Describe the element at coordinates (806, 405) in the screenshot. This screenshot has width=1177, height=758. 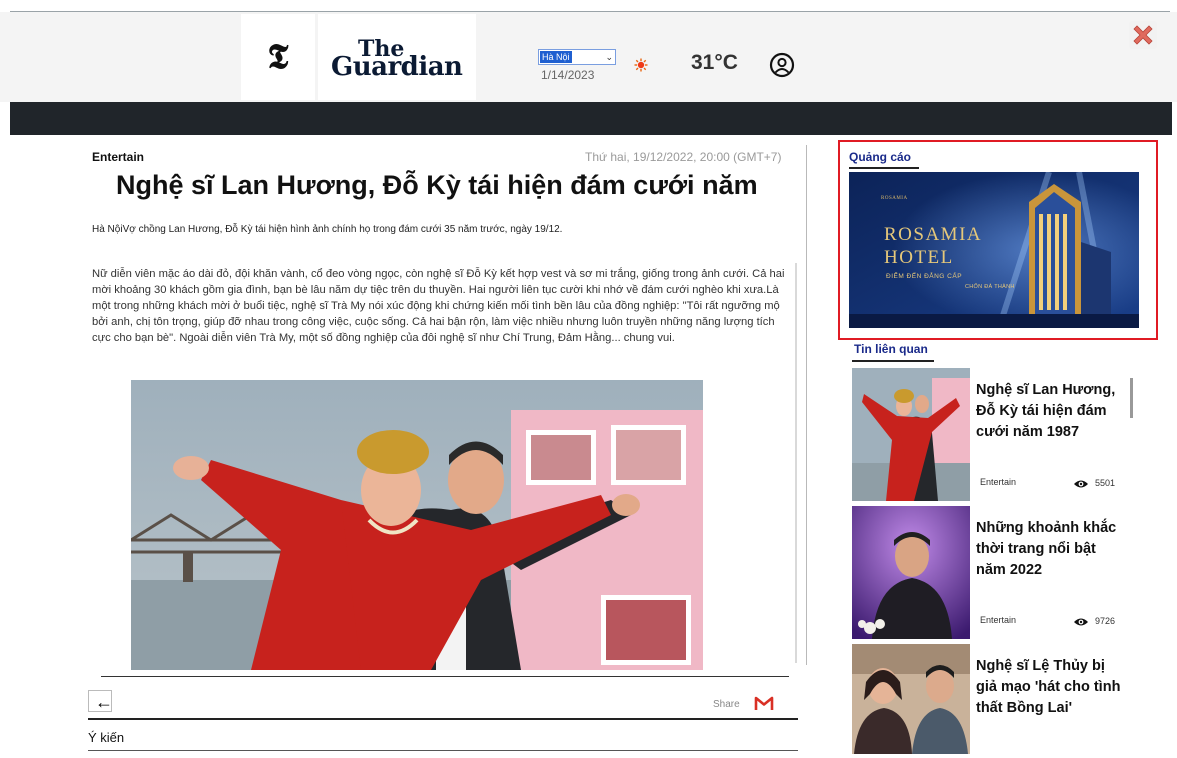
I see `article-scroll-track` at that location.